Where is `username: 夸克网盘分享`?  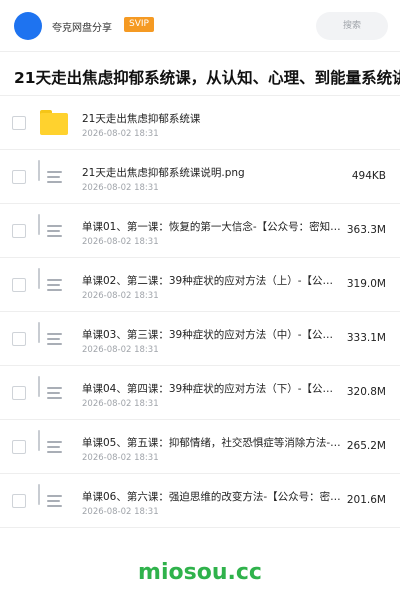
username: 夸克网盘分享 is located at coordinates (82, 28).